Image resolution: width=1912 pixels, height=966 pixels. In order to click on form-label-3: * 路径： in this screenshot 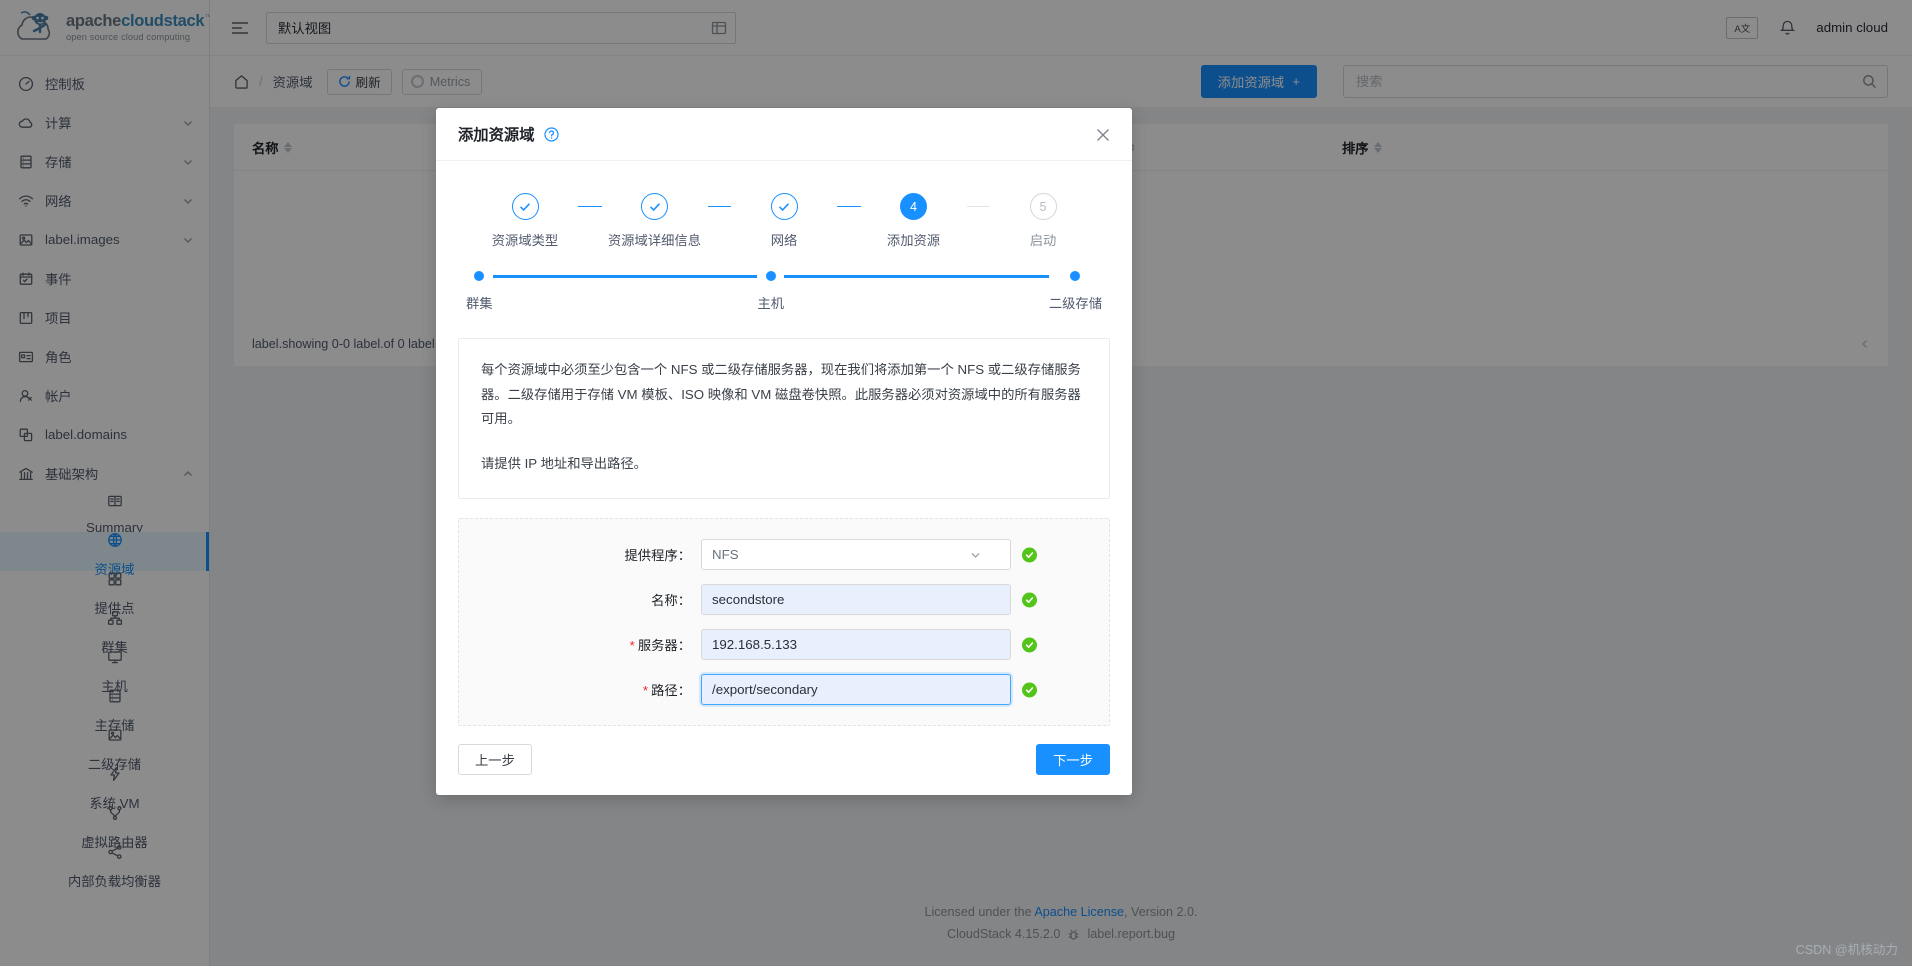, I will do `click(666, 691)`.